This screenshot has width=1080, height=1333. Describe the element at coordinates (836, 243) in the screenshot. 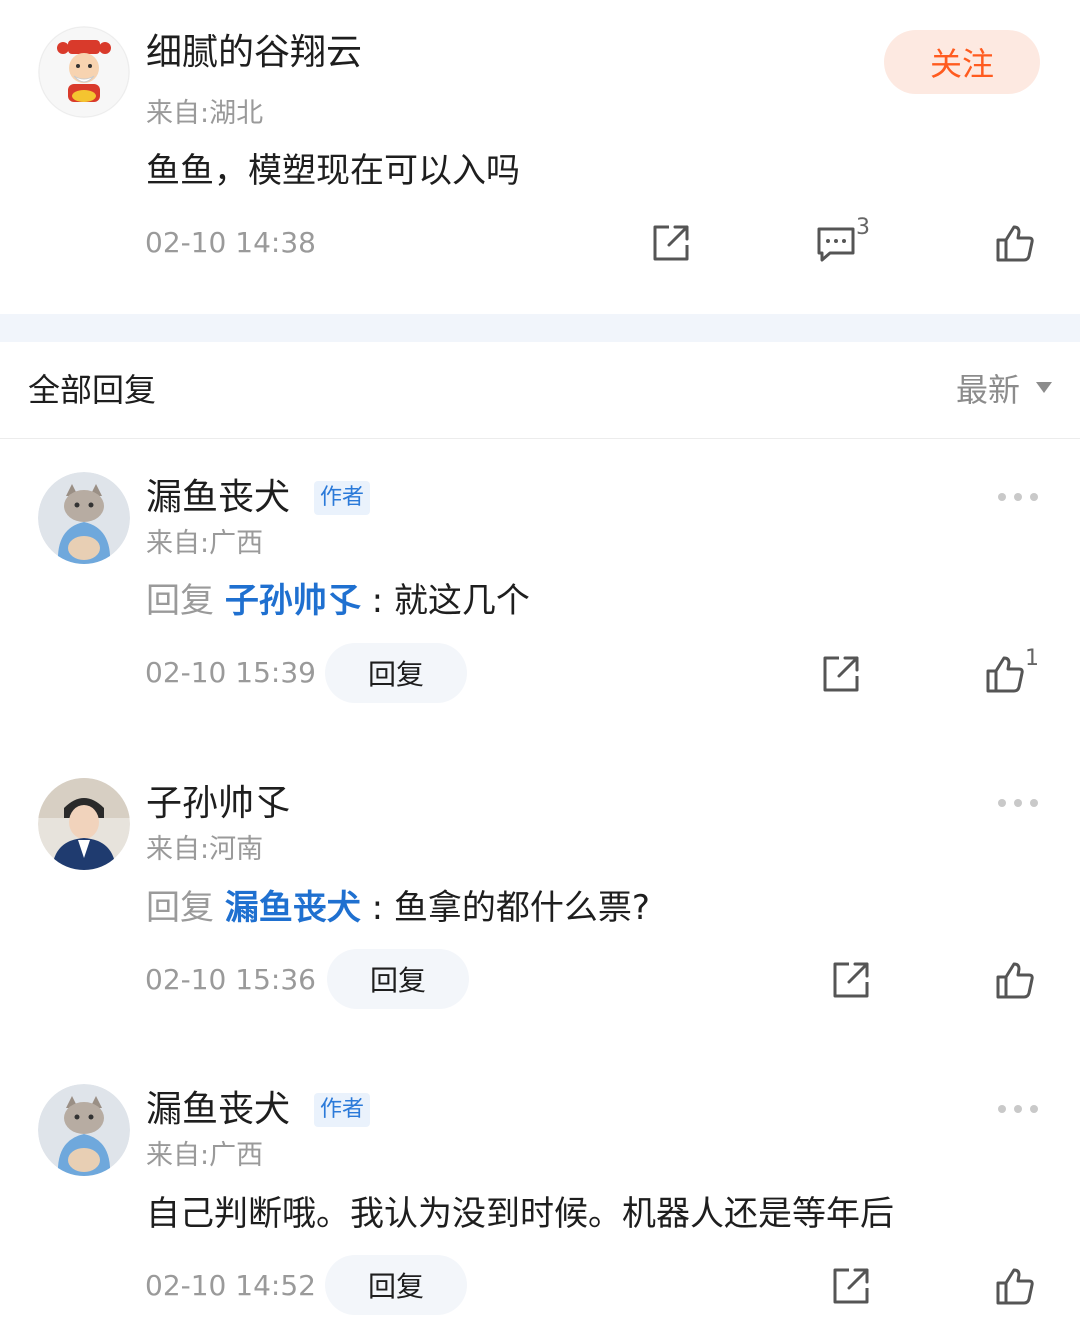

I see `comment-icon` at that location.